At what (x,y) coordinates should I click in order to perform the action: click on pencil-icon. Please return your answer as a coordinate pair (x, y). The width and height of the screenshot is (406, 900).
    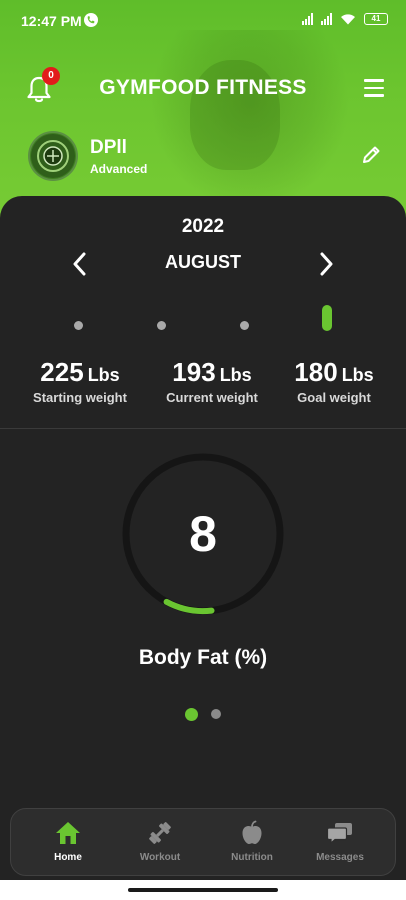
    Looking at the image, I should click on (371, 155).